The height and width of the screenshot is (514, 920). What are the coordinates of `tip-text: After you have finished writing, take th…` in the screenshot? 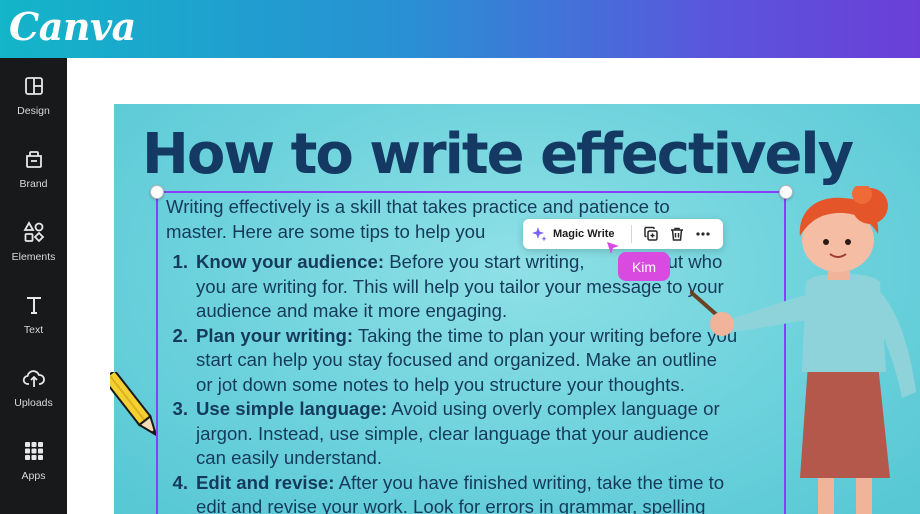 It's located at (529, 482).